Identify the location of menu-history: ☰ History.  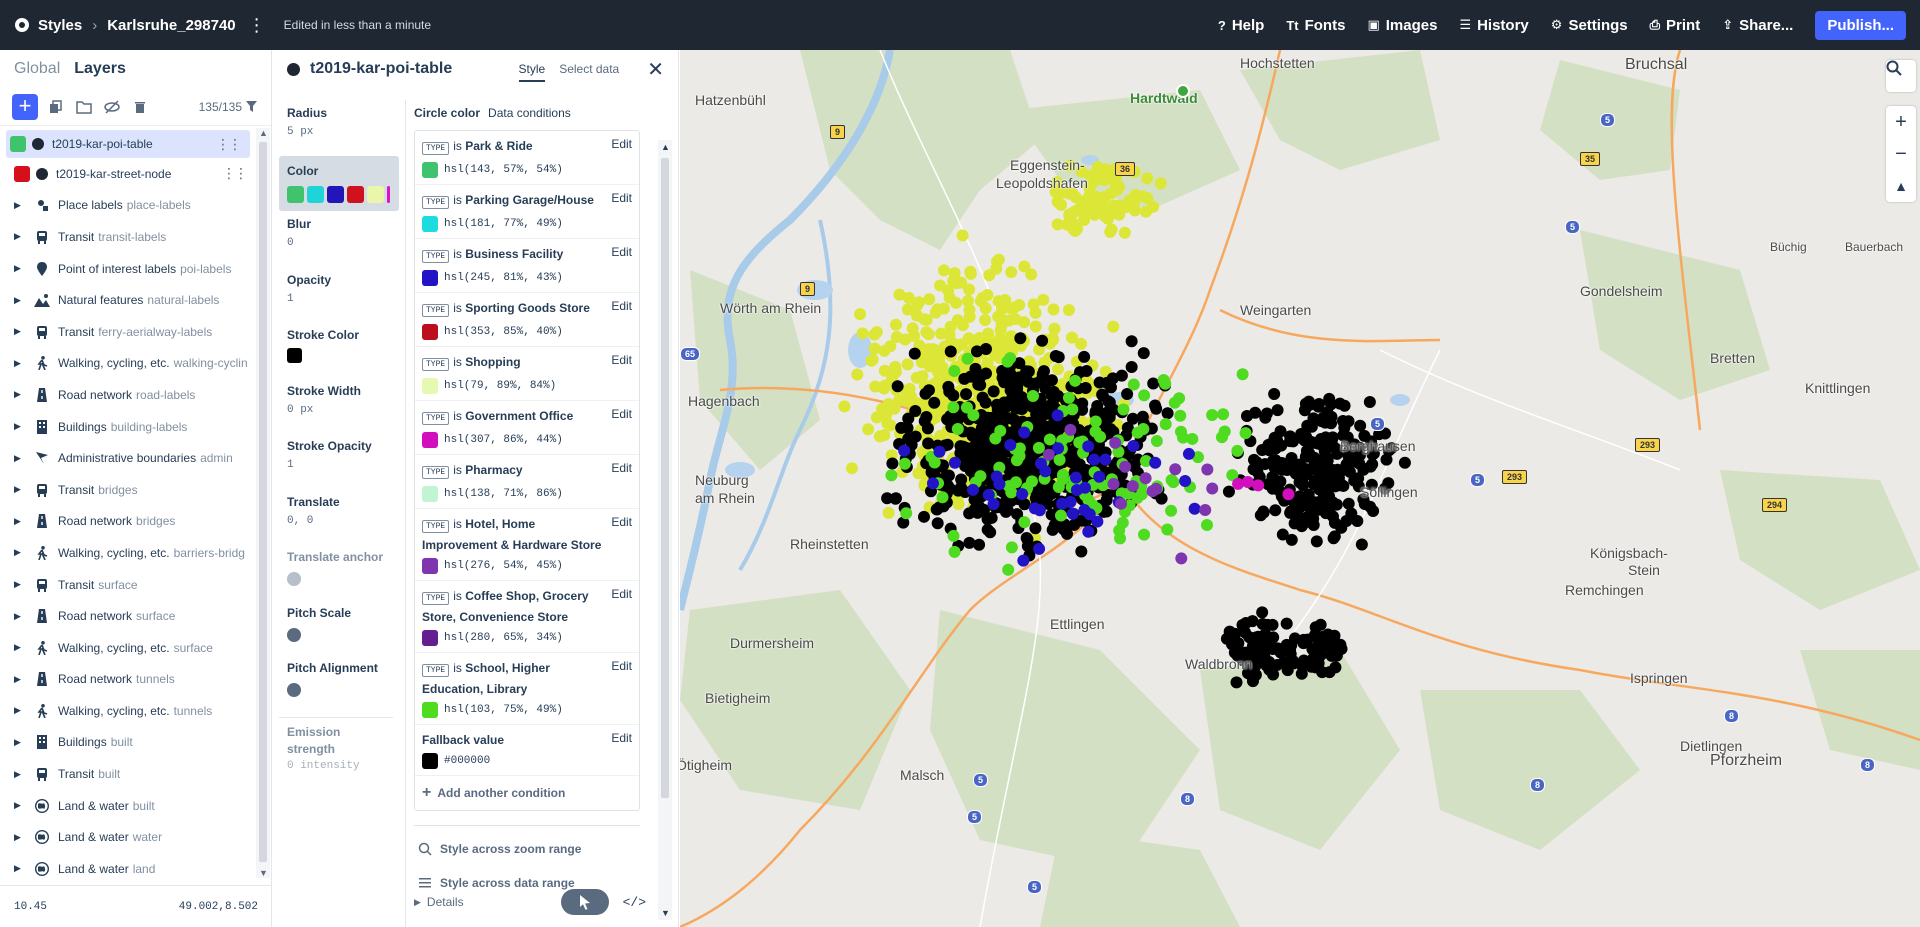
(1493, 25).